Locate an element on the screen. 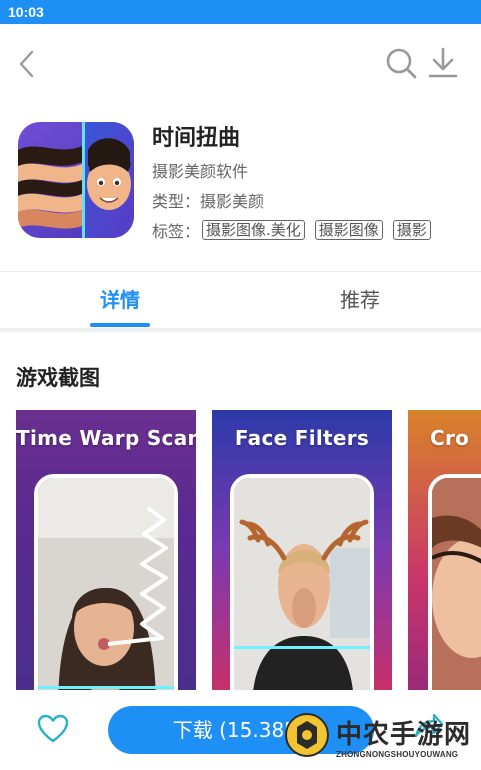 This screenshot has width=481, height=770. screenshot-caption: Face Filters is located at coordinates (302, 438).